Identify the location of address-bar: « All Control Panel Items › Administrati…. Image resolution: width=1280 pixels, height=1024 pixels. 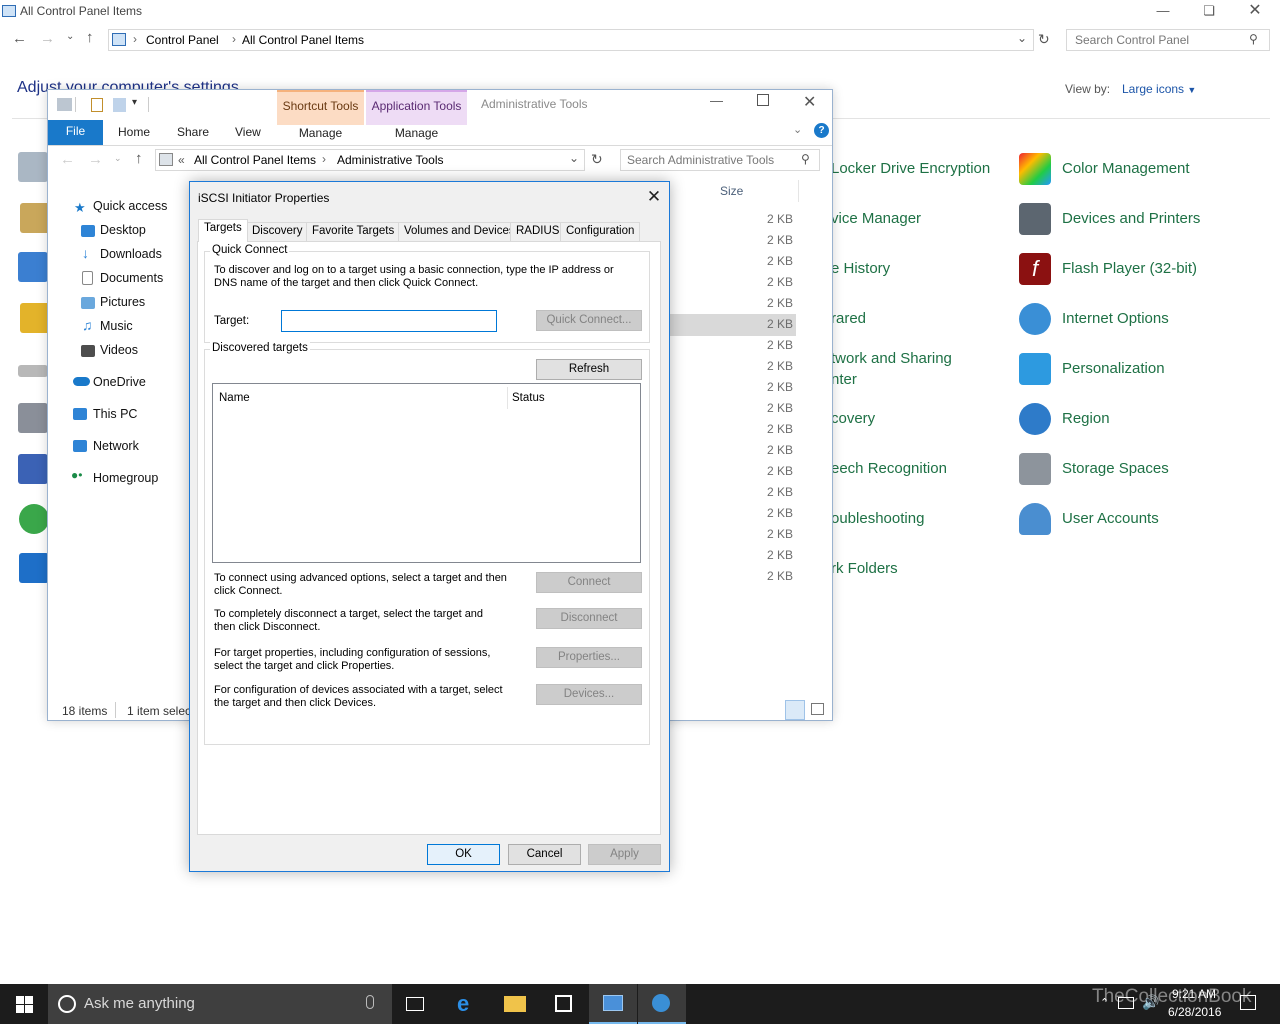
(370, 160).